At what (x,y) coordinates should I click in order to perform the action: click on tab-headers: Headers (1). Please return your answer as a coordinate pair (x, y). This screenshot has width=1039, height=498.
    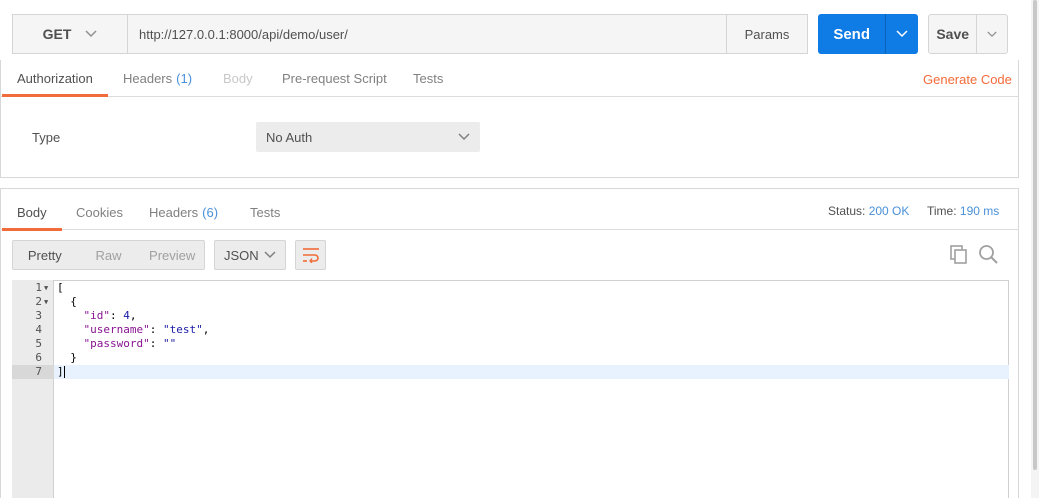
    Looking at the image, I should click on (157, 78).